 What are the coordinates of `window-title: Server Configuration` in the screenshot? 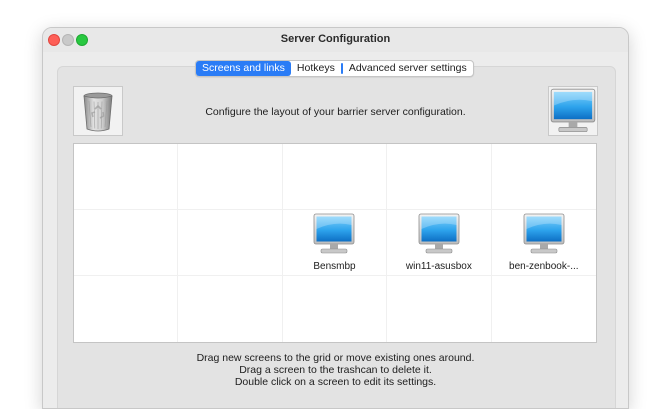 It's located at (335, 39).